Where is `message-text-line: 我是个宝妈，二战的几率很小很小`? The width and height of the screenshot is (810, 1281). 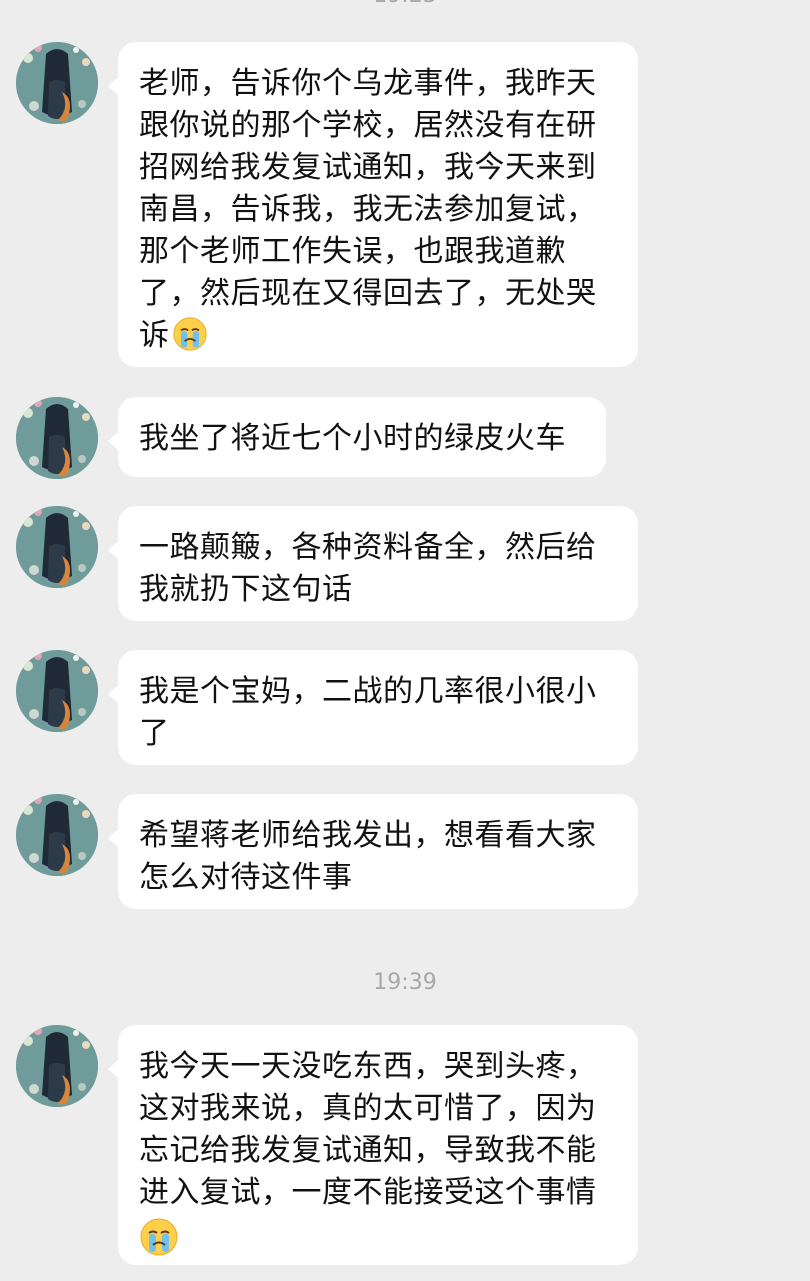
message-text-line: 我是个宝妈，二战的几率很小很小 is located at coordinates (368, 691).